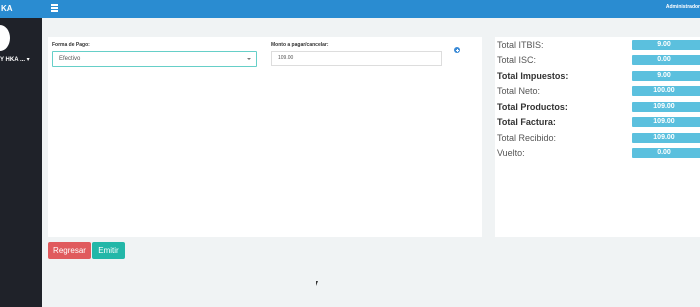 The image size is (700, 307). I want to click on change-label: Vuelto:, so click(511, 153).